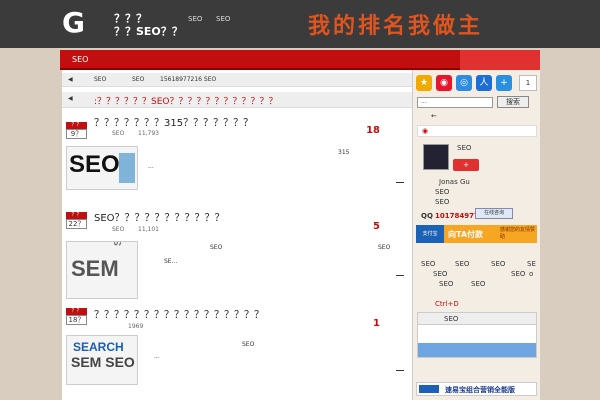  Describe the element at coordinates (76, 224) in the screenshot. I see `post-day: 22？` at that location.